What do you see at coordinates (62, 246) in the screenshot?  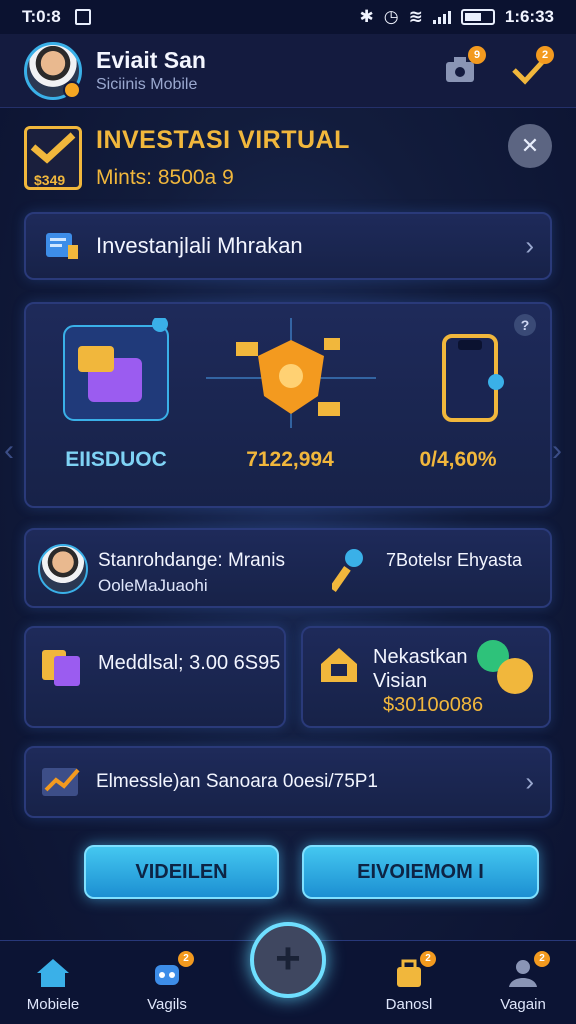 I see `document-icon` at bounding box center [62, 246].